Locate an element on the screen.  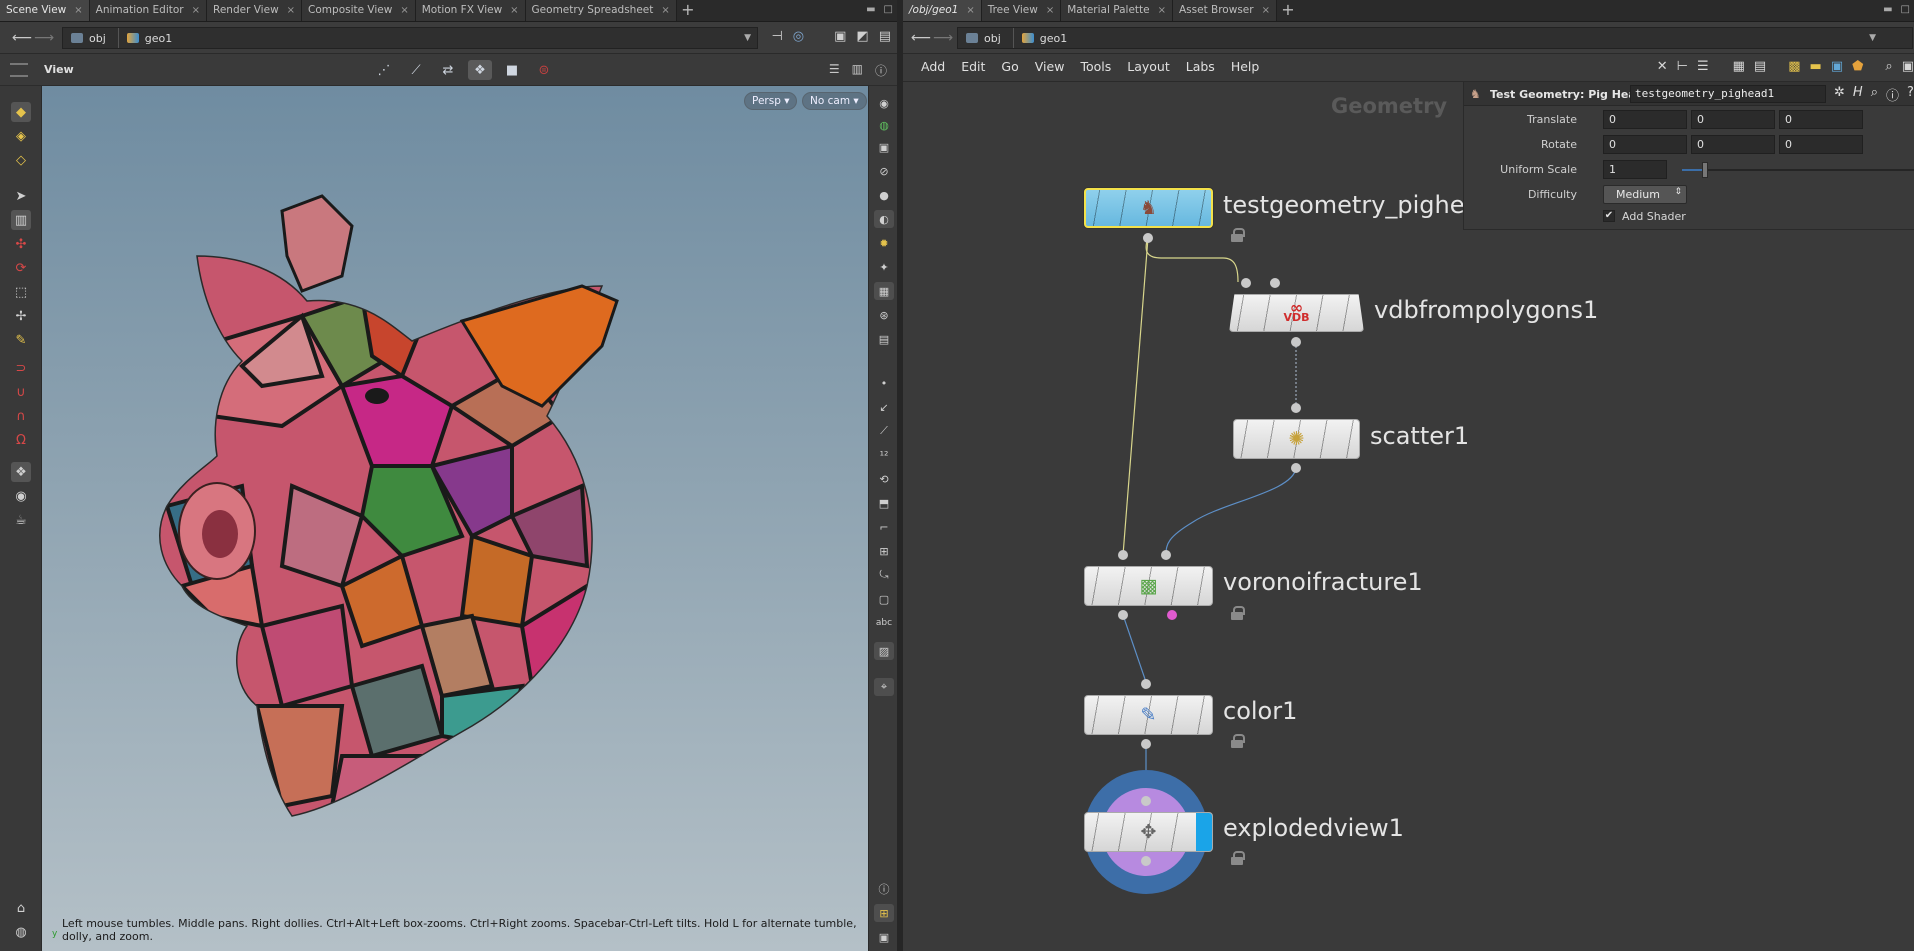
camera-tool-icon: ◉ is located at coordinates (21, 496).